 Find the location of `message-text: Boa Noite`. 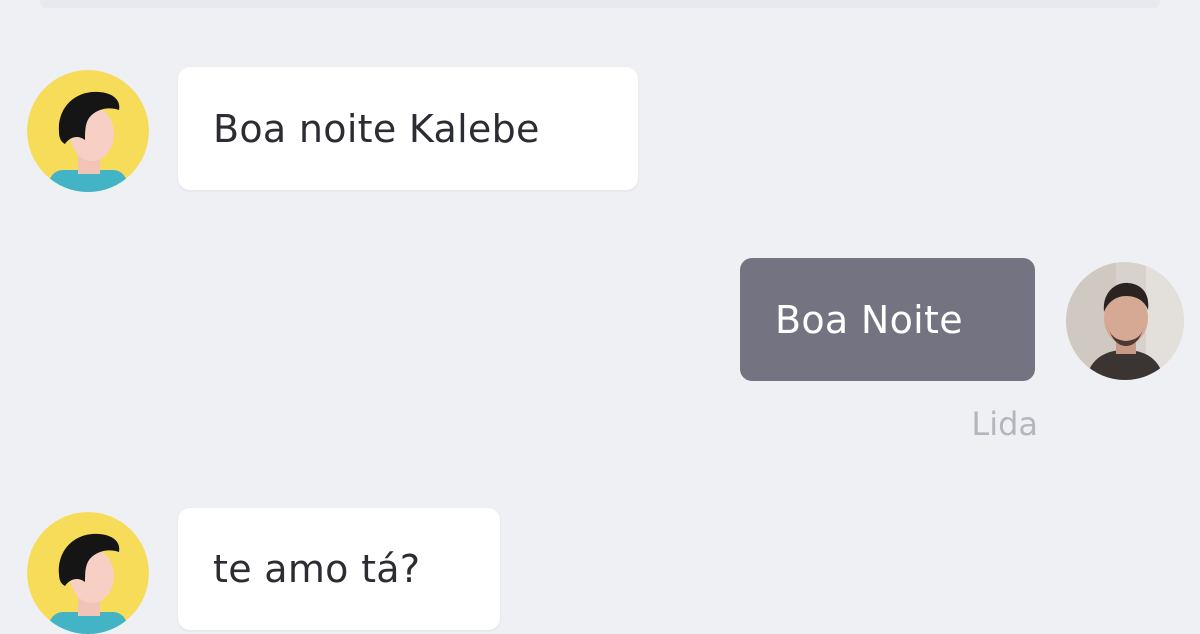

message-text: Boa Noite is located at coordinates (869, 319).